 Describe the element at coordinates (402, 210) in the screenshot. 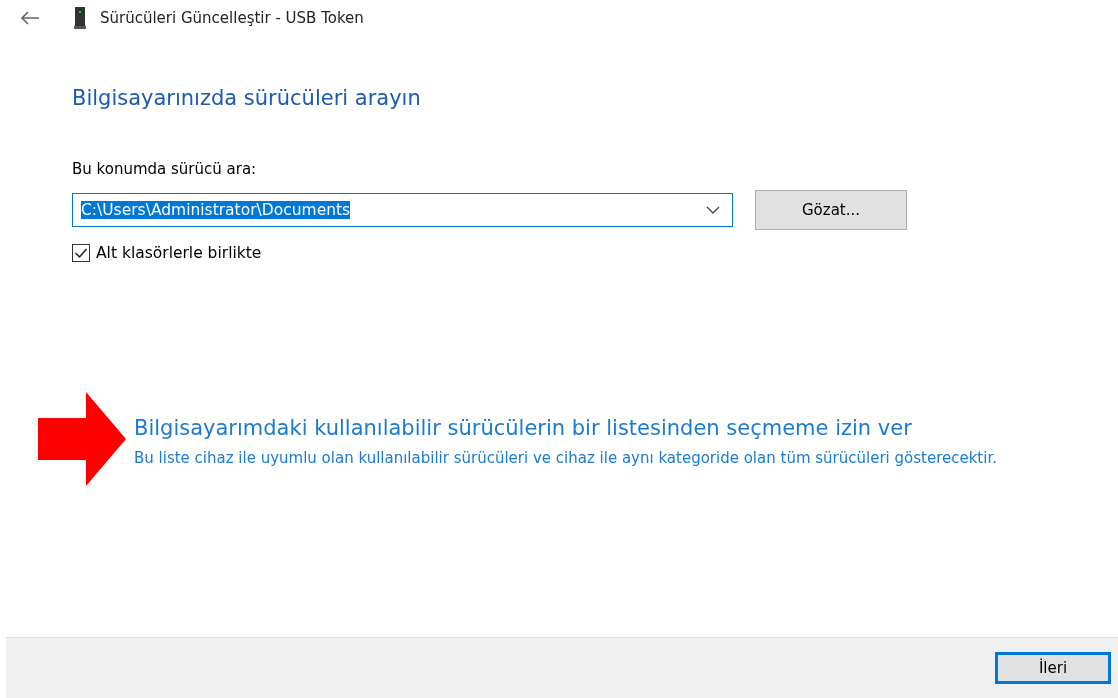

I see `location-combo-box: C:\Users\Administrator\Documents` at that location.